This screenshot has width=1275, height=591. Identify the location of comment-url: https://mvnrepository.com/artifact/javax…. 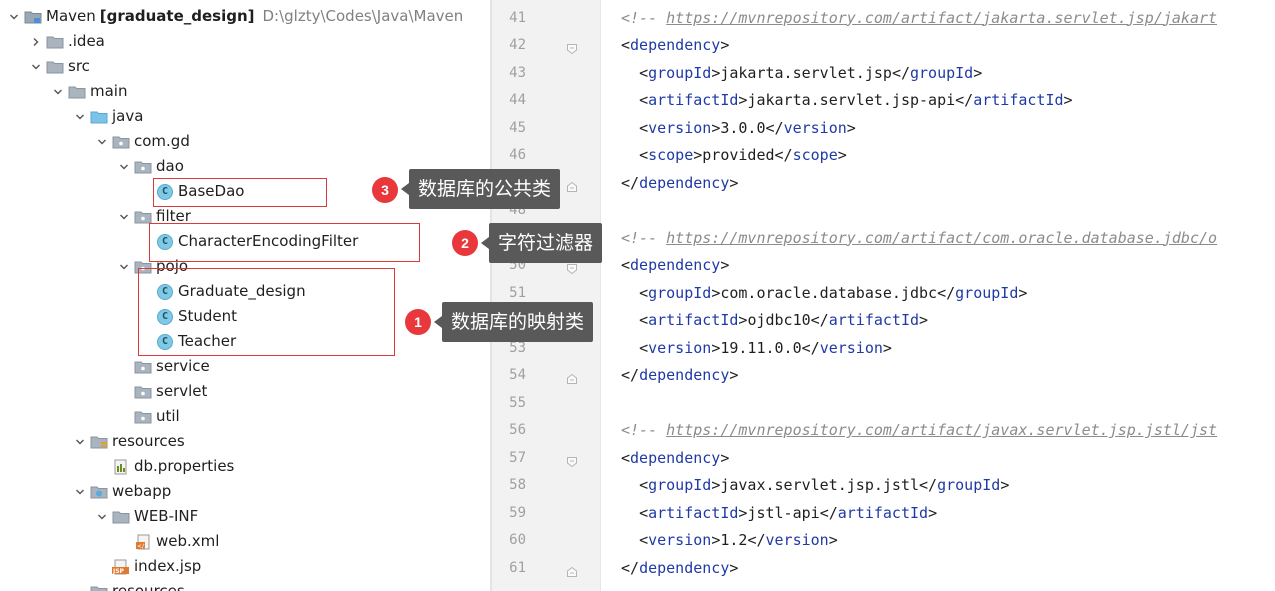
(941, 430).